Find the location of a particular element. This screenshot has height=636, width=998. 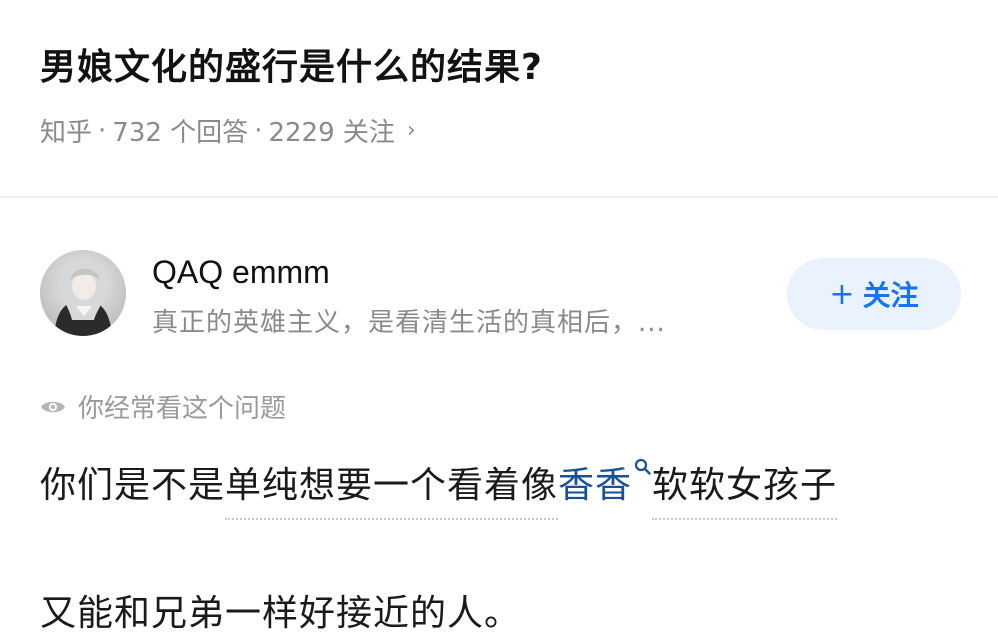

author-card: QAQ emmm 真正的英雄主义，是看清生活的真相后，... + 关注 is located at coordinates (500, 295).